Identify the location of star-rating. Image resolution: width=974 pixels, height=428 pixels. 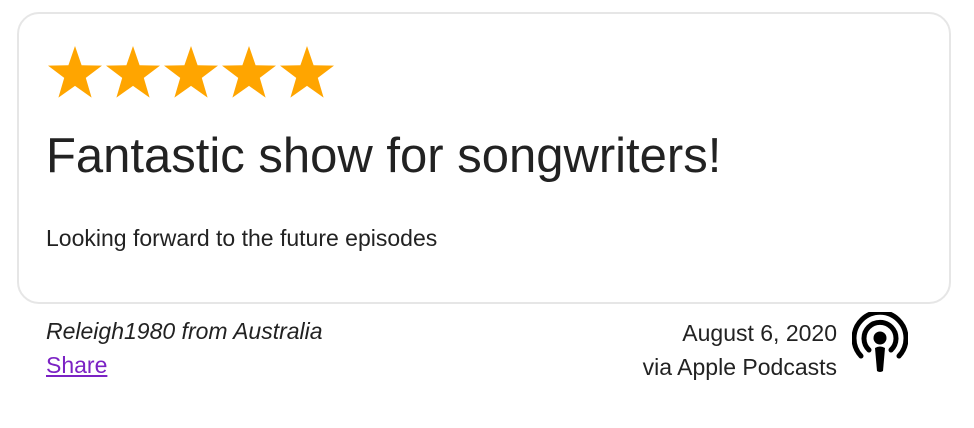
(191, 73).